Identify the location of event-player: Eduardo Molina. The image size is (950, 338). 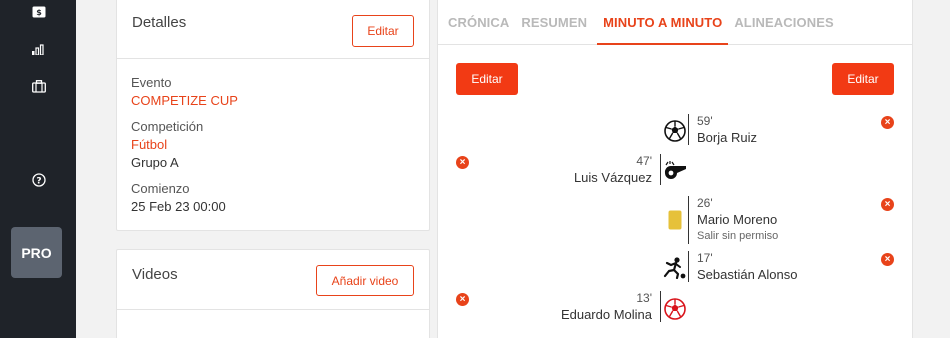
(606, 314).